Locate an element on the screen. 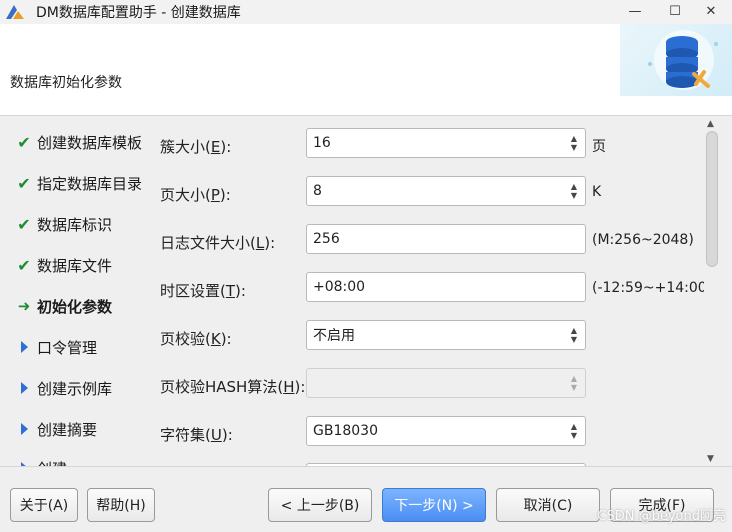 The width and height of the screenshot is (732, 532). database-config-icon is located at coordinates (676, 60).